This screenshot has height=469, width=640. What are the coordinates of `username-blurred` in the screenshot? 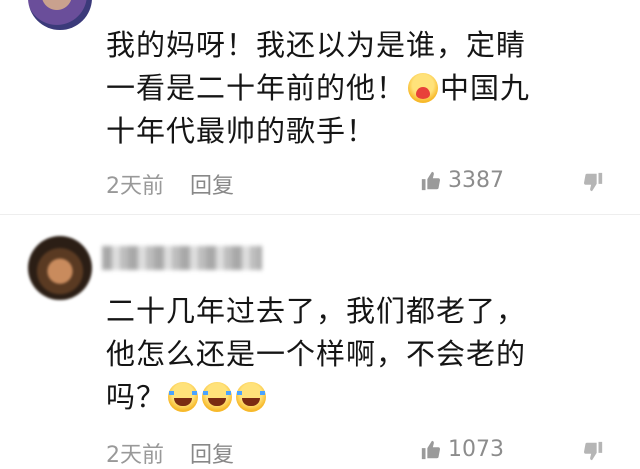 It's located at (182, 258).